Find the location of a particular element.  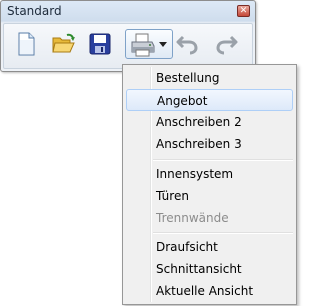

toolbar-title: Standard is located at coordinates (34, 11).